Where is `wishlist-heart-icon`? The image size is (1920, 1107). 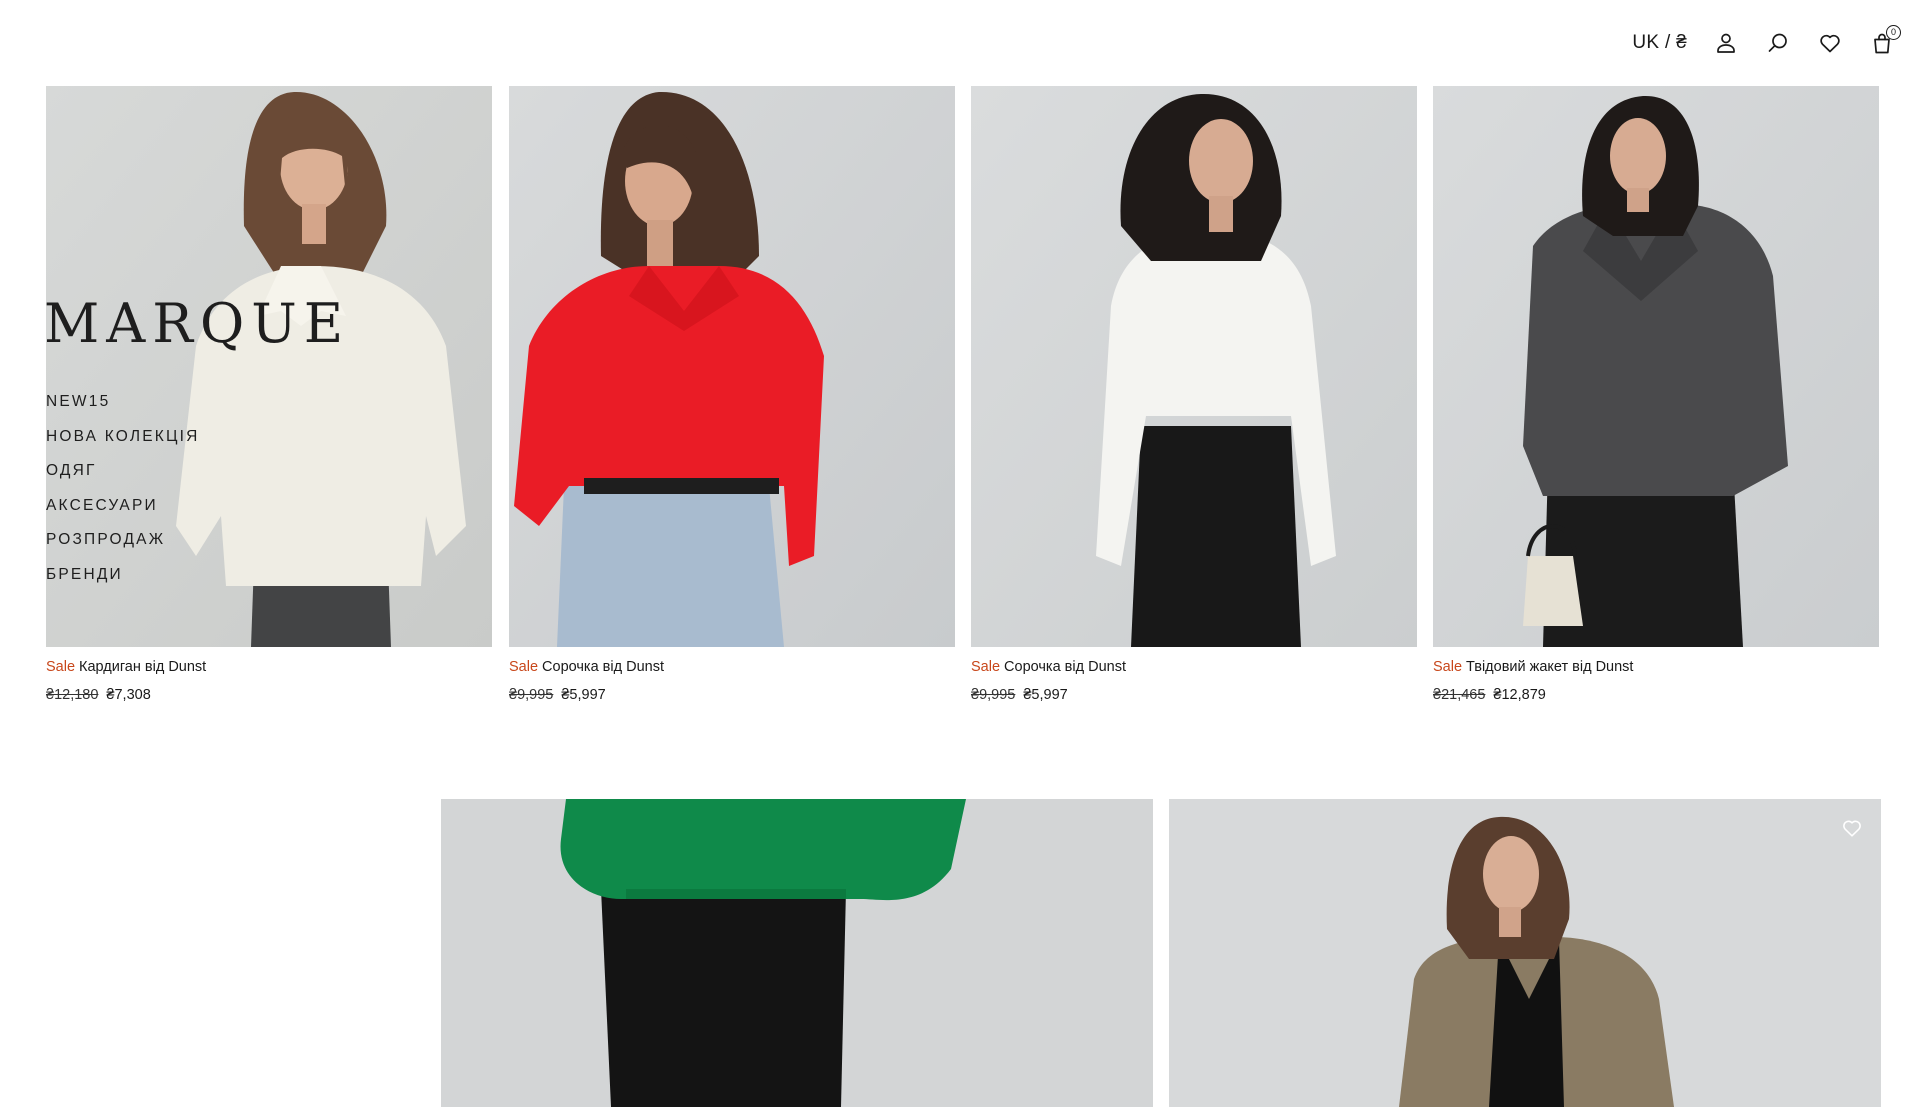
wishlist-heart-icon is located at coordinates (1853, 829).